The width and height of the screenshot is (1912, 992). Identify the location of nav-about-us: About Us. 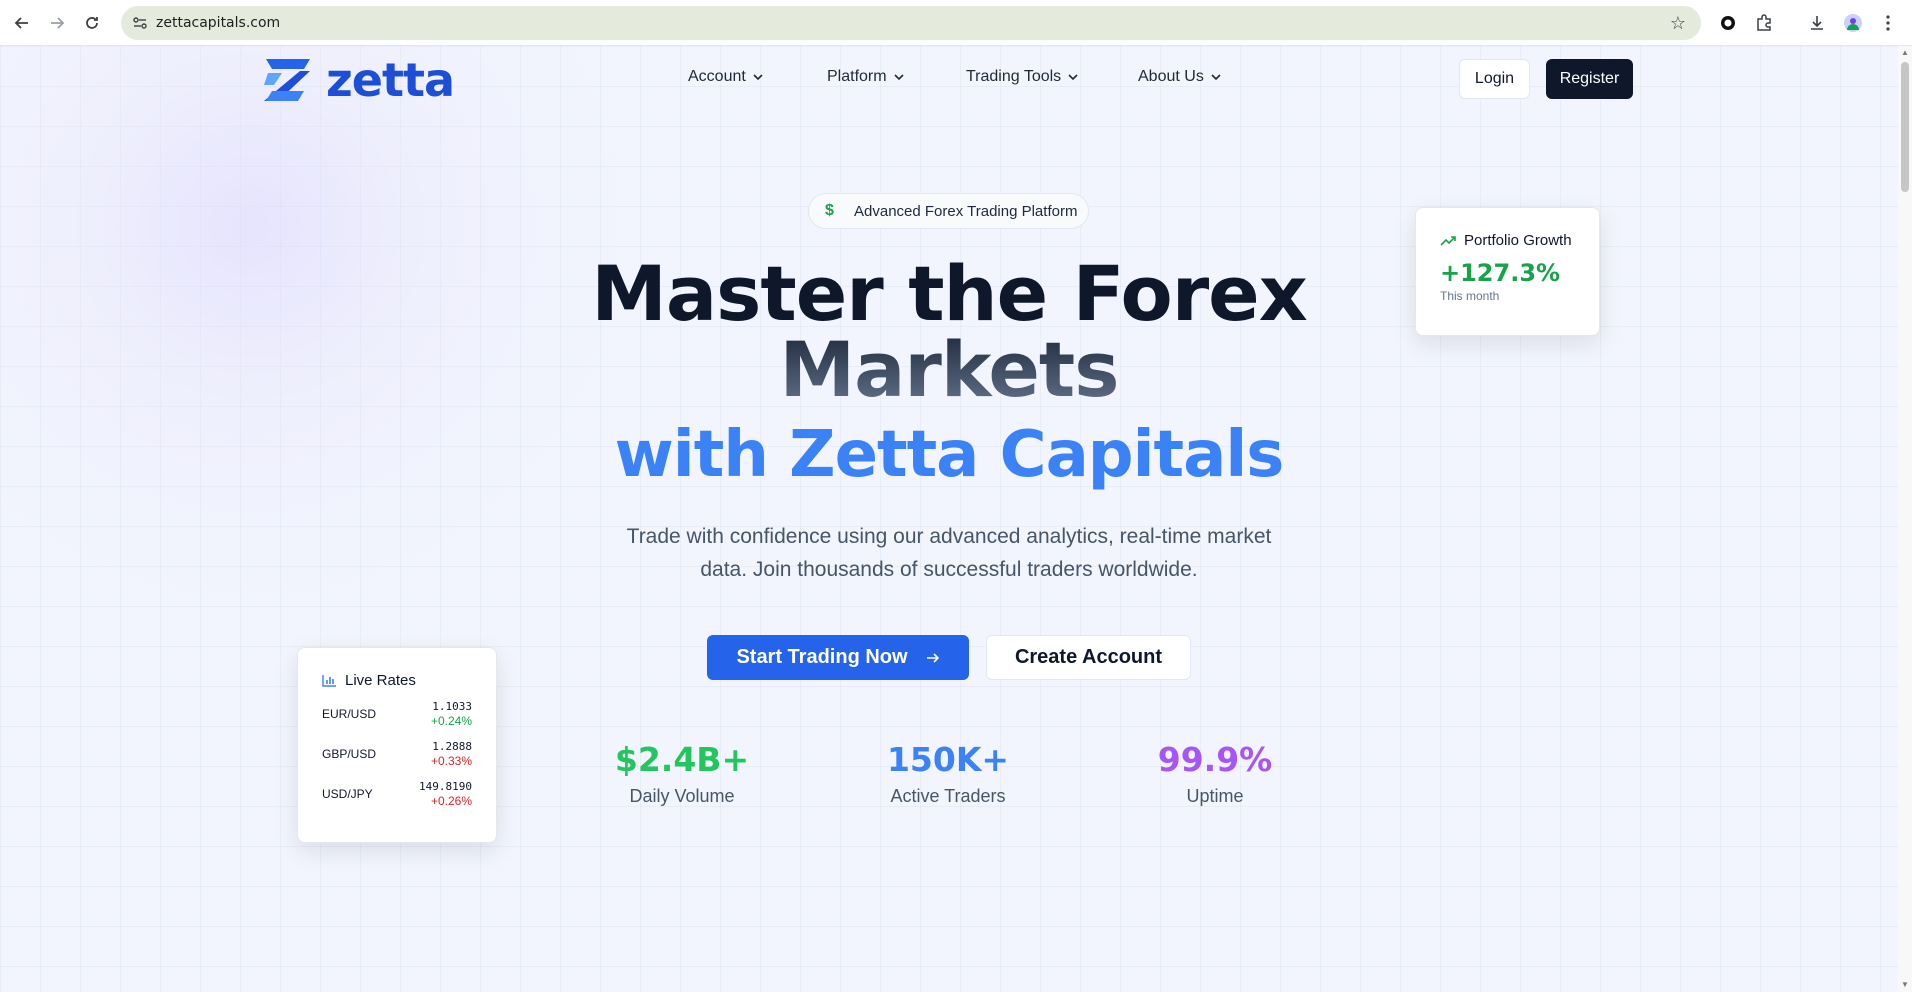
(1180, 77).